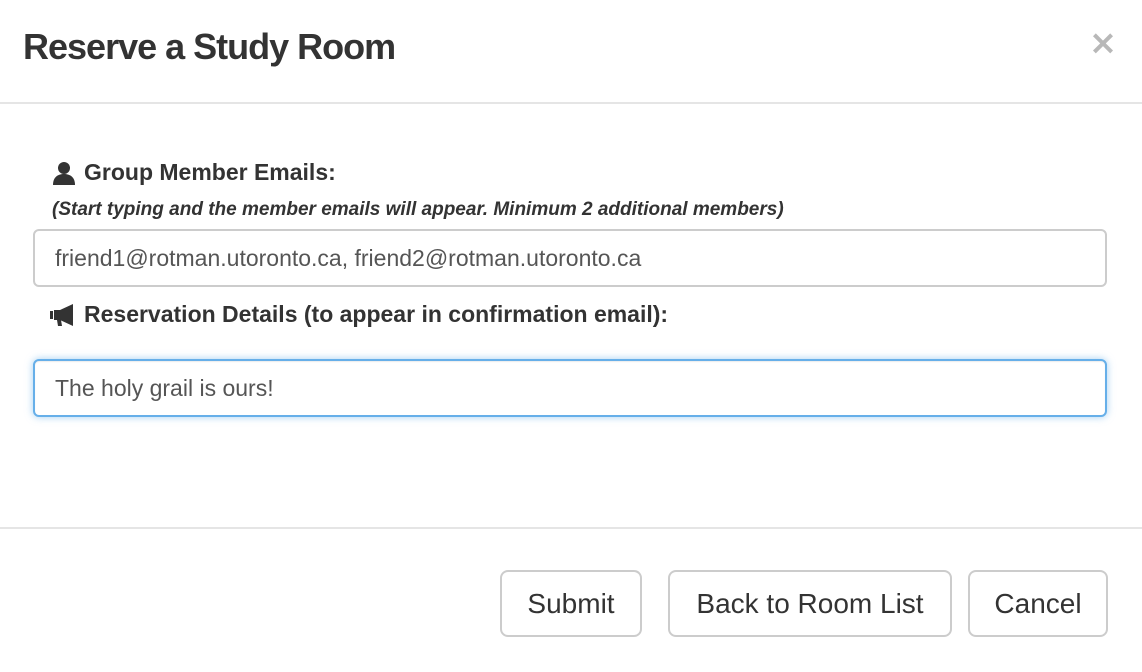 The height and width of the screenshot is (672, 1142). Describe the element at coordinates (570, 258) in the screenshot. I see `group-member-emails-input` at that location.